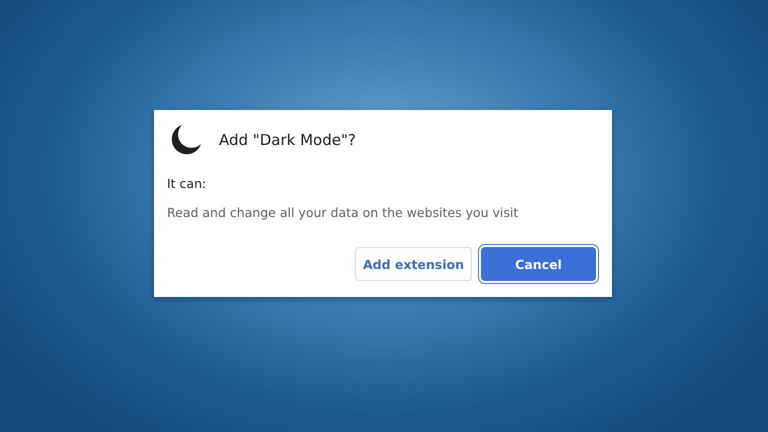 This screenshot has width=768, height=432. I want to click on permission-text: Read and change all your data on the websites you visit, so click(343, 212).